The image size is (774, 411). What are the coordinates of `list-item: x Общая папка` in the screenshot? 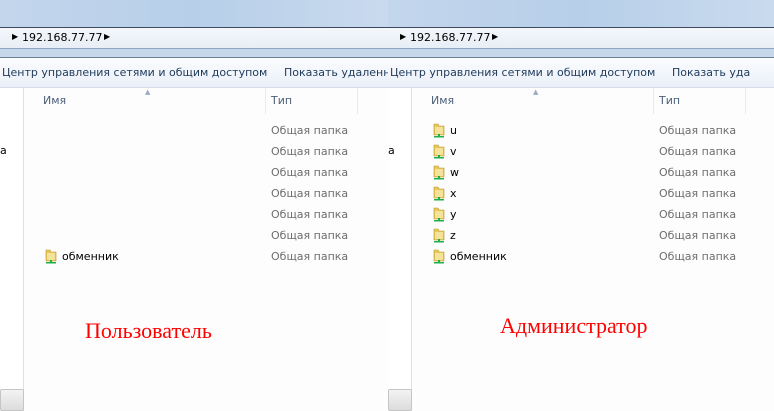 It's located at (593, 194).